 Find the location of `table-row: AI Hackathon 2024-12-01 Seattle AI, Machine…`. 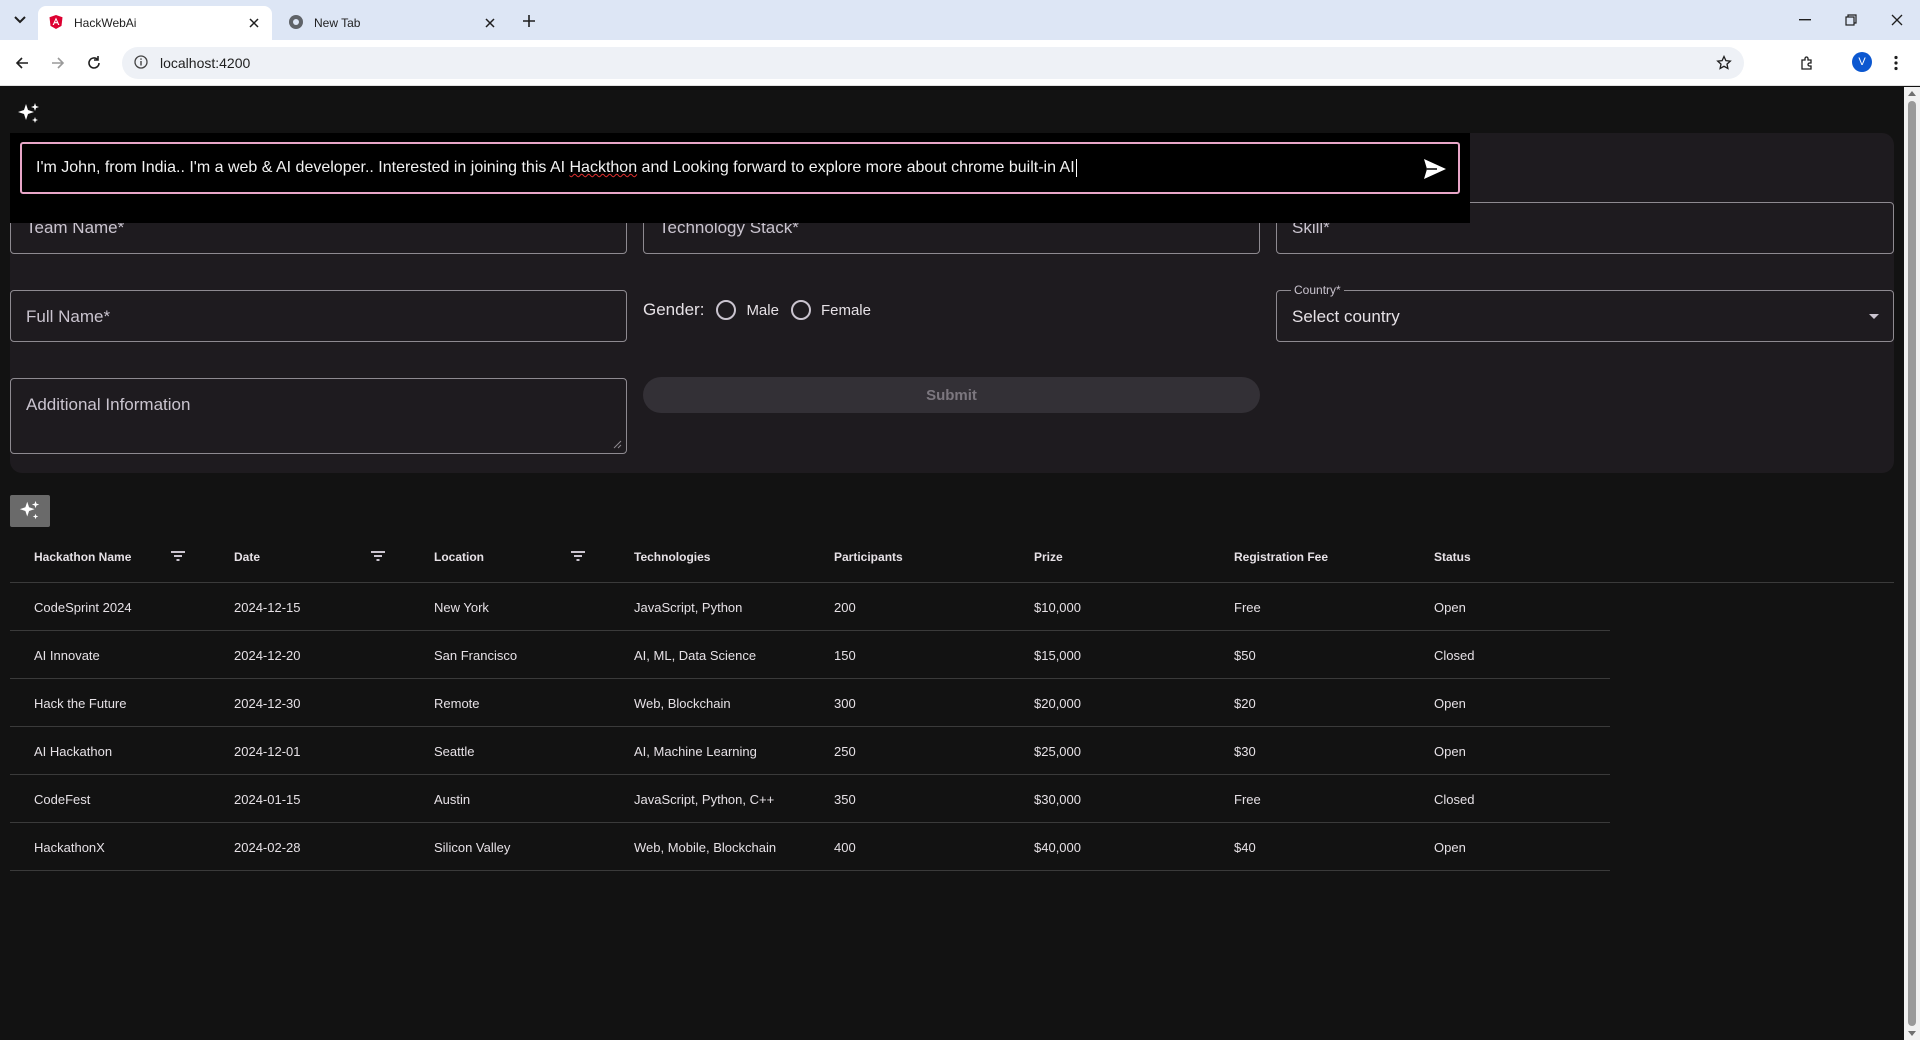

table-row: AI Hackathon 2024-12-01 Seattle AI, Machine… is located at coordinates (810, 751).